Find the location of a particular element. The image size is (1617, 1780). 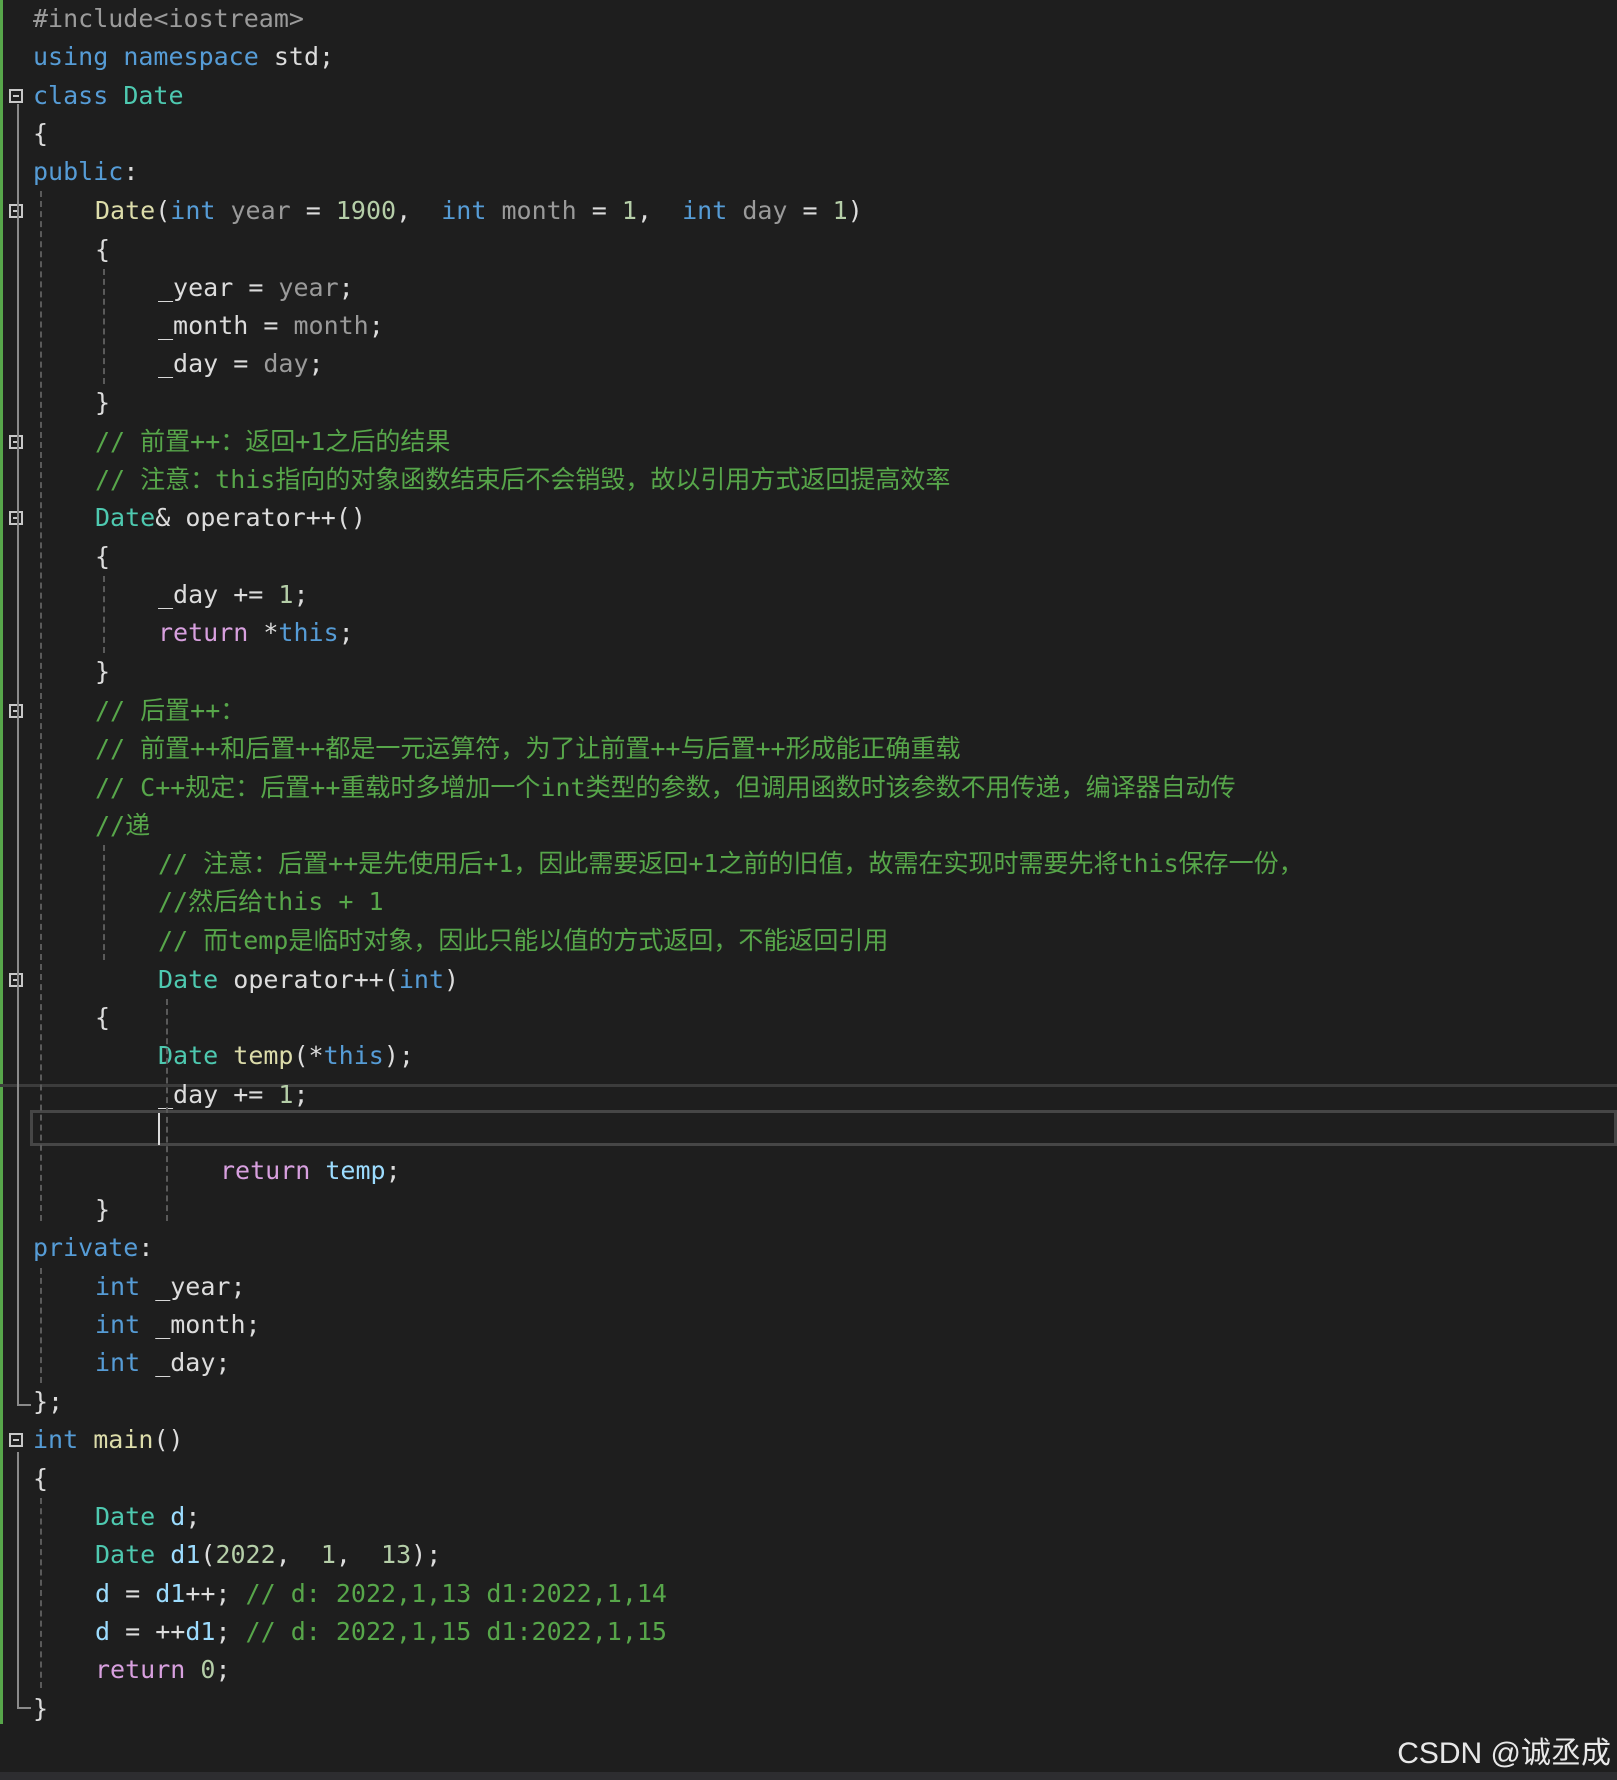

code-token: = is located at coordinates (256, 287).